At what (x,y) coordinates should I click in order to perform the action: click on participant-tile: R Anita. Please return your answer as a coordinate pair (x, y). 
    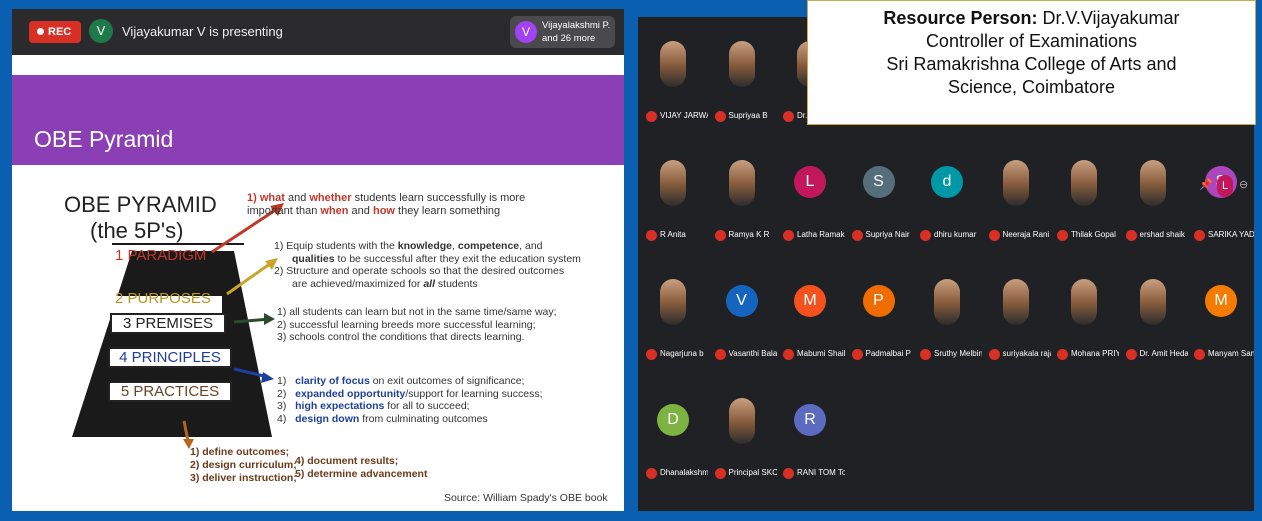
    Looking at the image, I should click on (675, 200).